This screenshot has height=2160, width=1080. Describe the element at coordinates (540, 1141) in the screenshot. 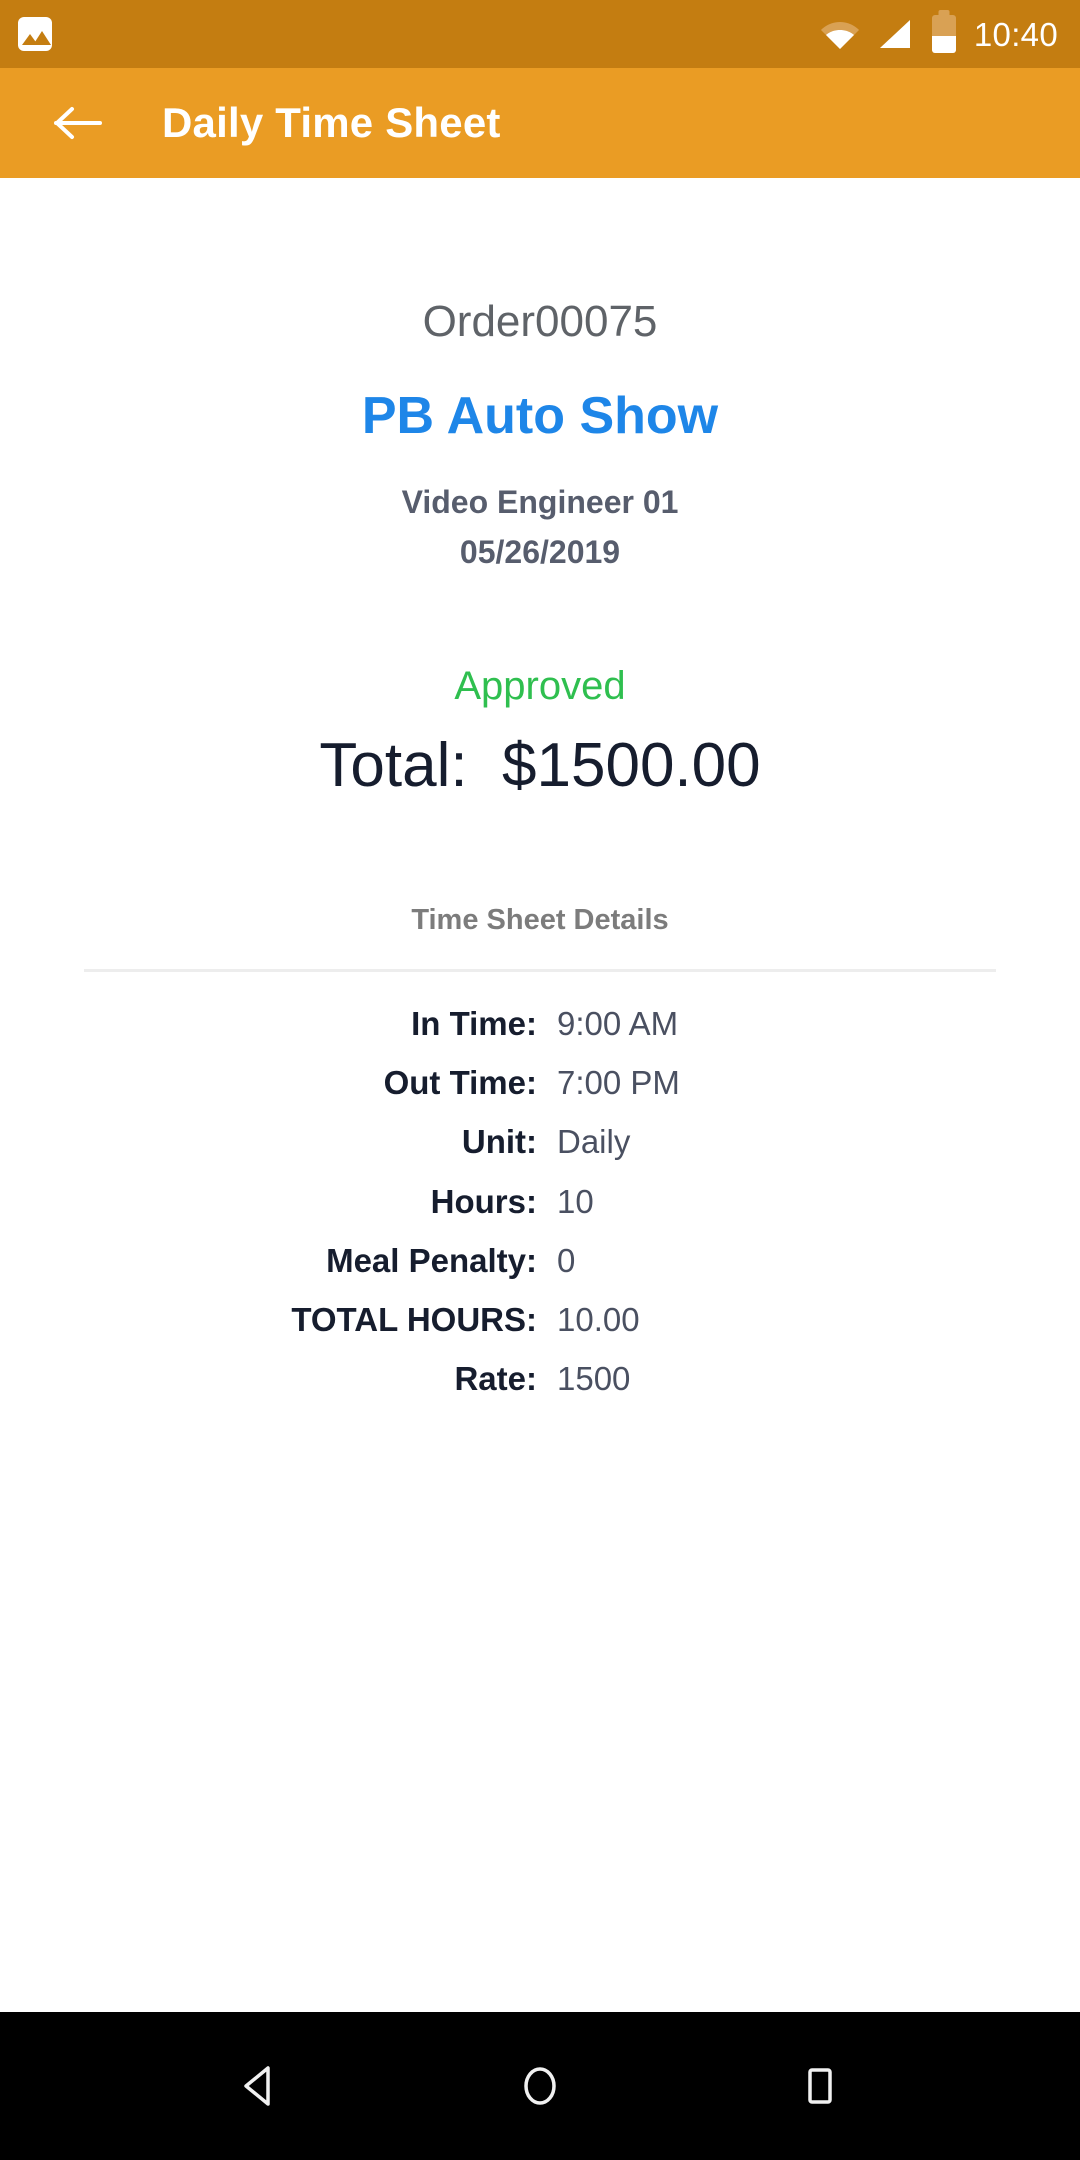

I see `table-row: Unit: Daily` at that location.